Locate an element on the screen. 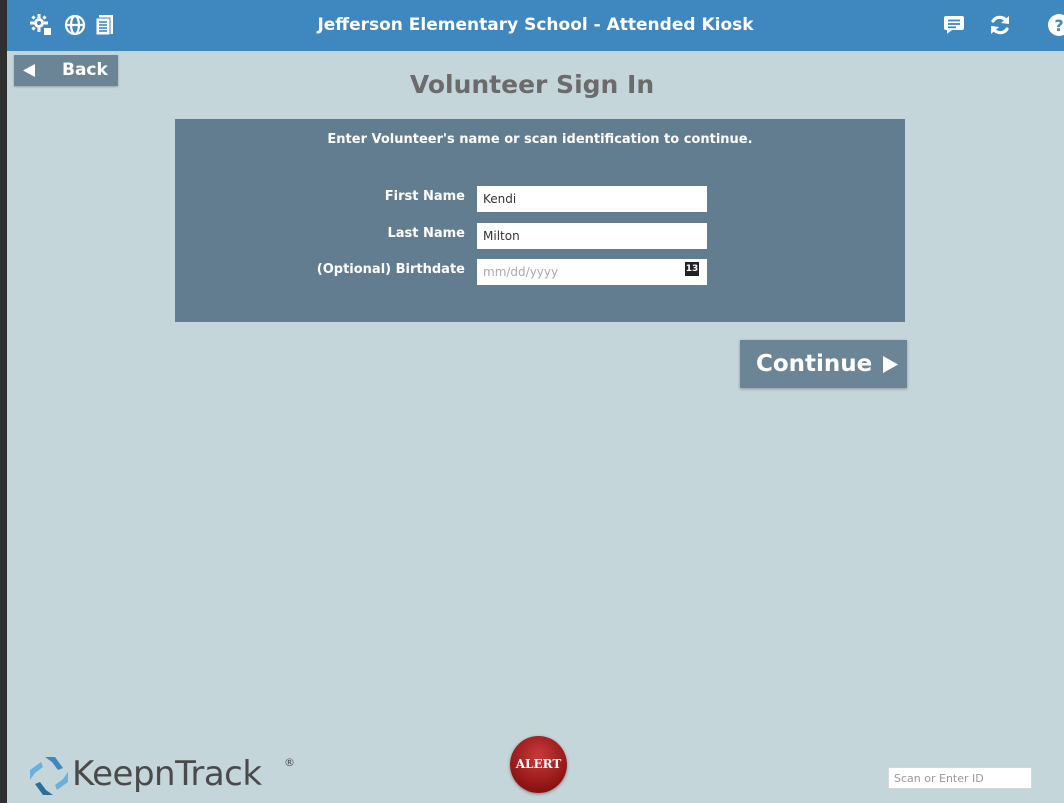  first-name-field is located at coordinates (592, 199).